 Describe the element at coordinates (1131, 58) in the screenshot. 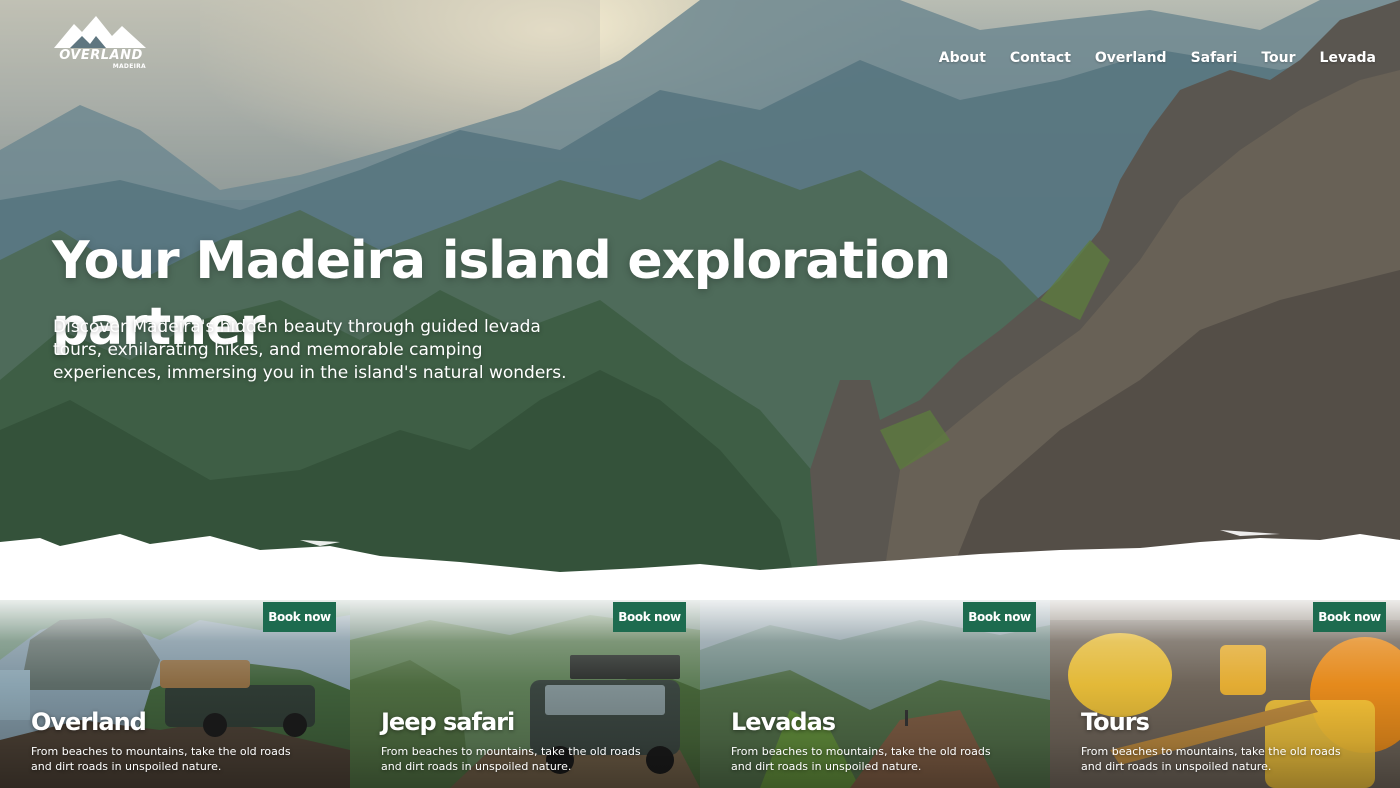

I see `nav-item-overland: Overland` at that location.